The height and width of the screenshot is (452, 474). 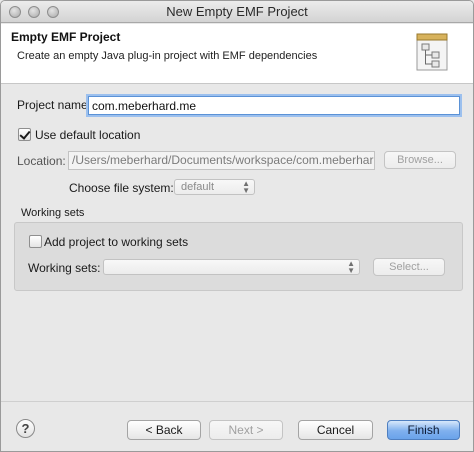 I want to click on minimize-window-button, so click(x=34, y=12).